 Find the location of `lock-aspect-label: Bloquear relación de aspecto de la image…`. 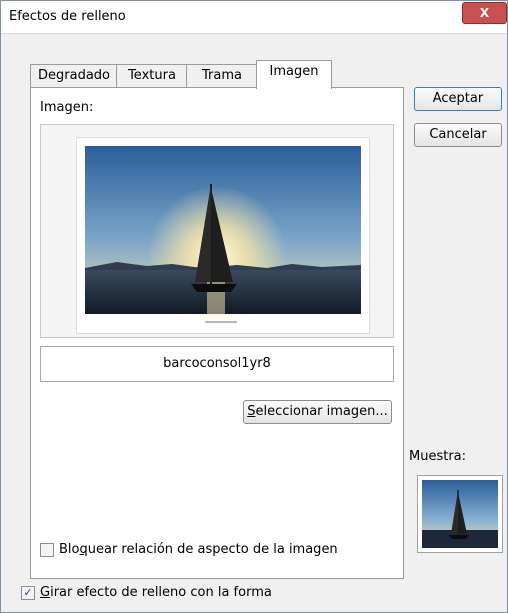

lock-aspect-label: Bloquear relación de aspecto de la image… is located at coordinates (198, 549).